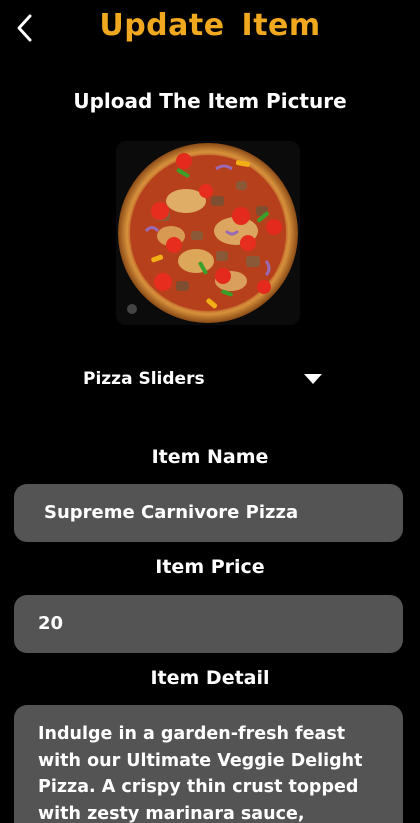  I want to click on category-dropdown: Pizza Sliders, so click(203, 379).